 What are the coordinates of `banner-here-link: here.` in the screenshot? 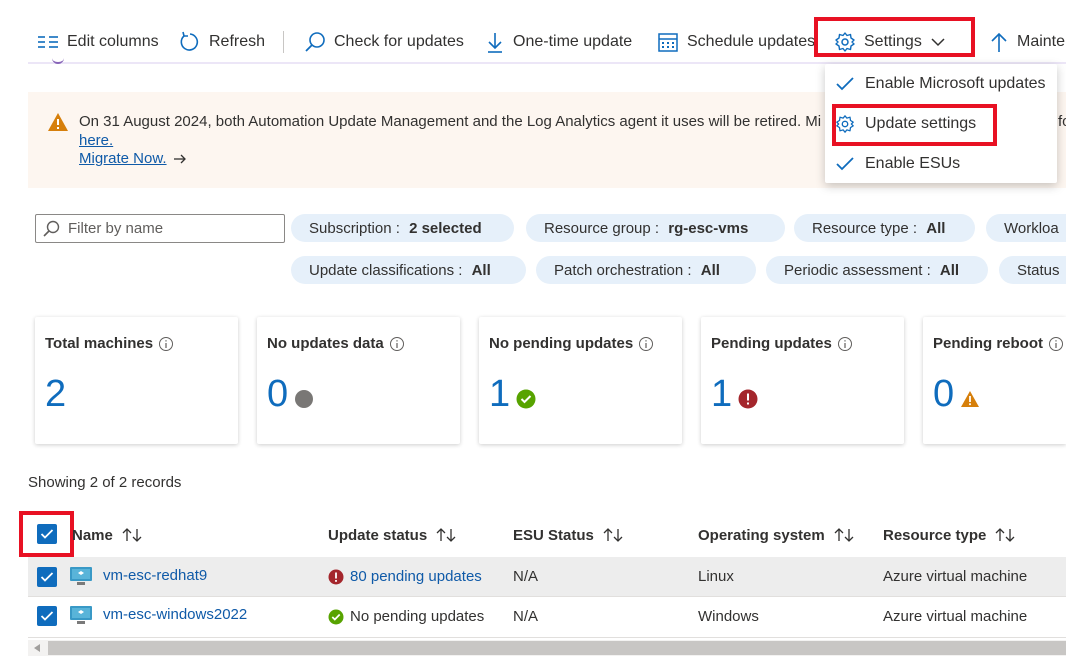 It's located at (96, 140).